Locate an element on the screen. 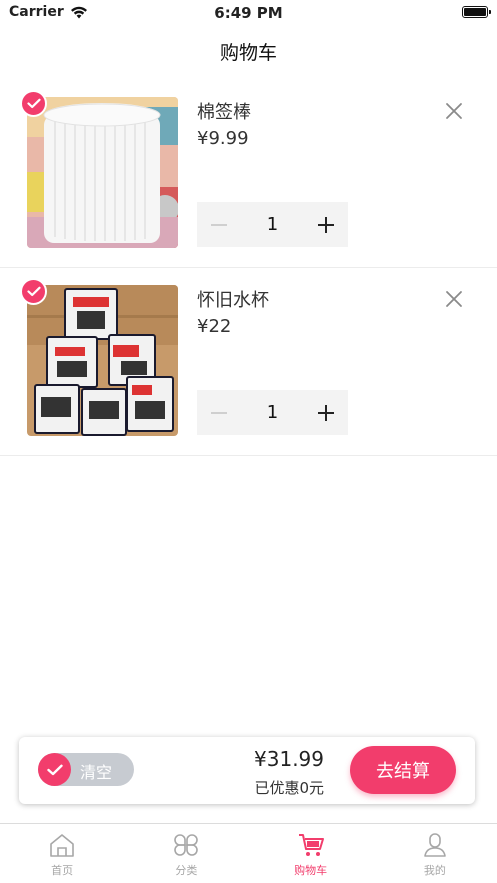 This screenshot has width=497, height=883. tab-label: 分类 is located at coordinates (186, 870).